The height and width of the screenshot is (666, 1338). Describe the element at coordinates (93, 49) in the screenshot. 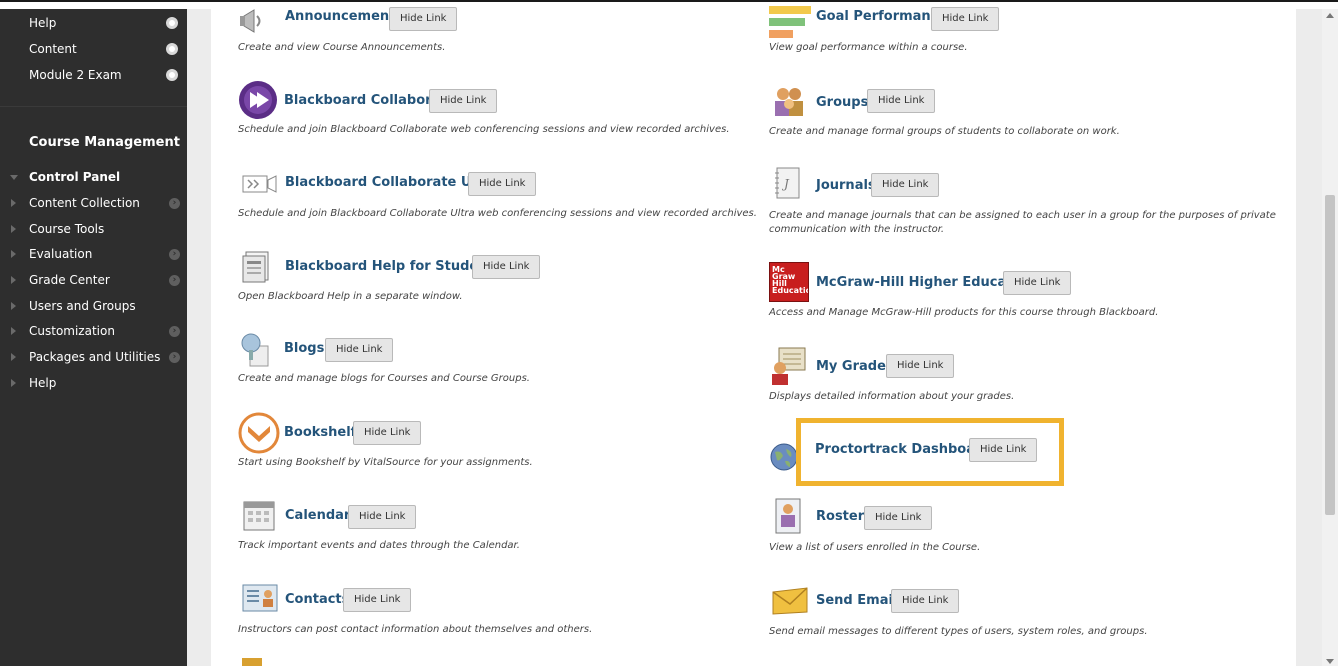

I see `sidebar-item-content: Content` at that location.